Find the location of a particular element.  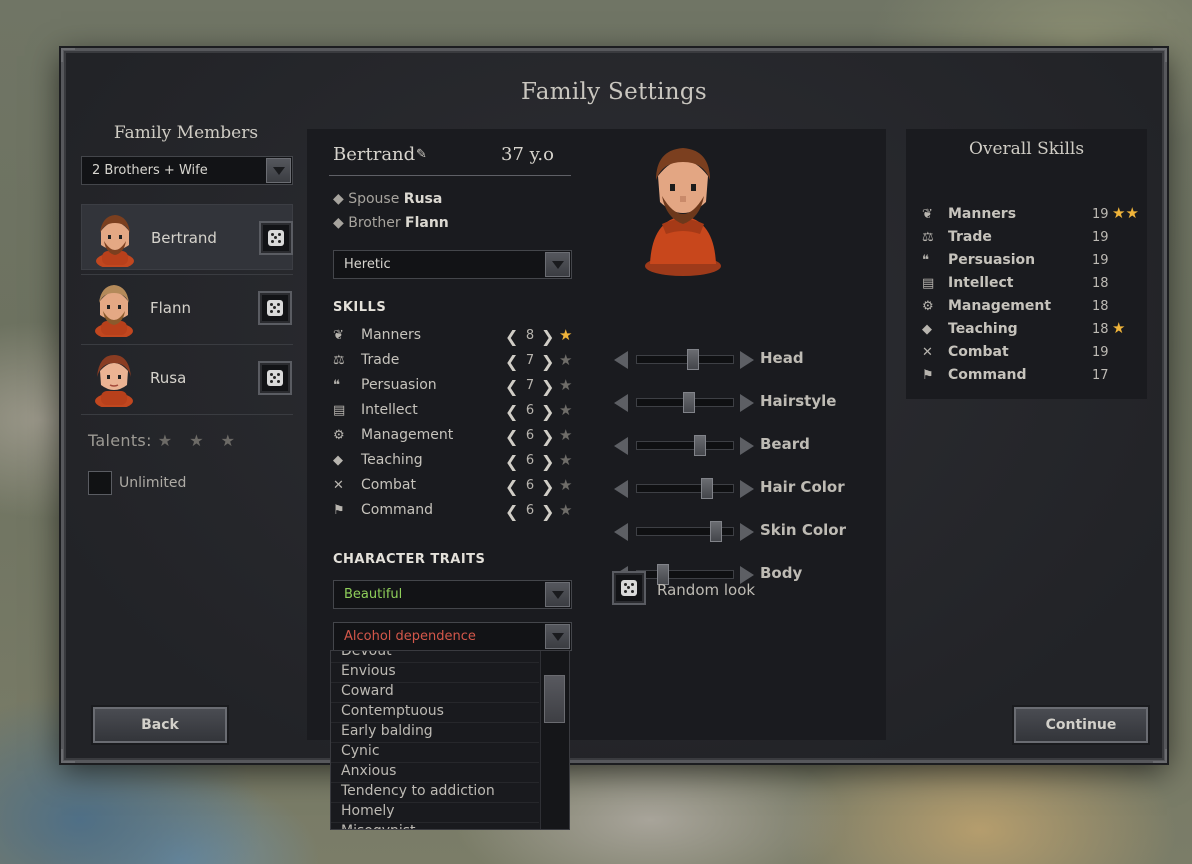

continue-button: Continue is located at coordinates (1081, 725).